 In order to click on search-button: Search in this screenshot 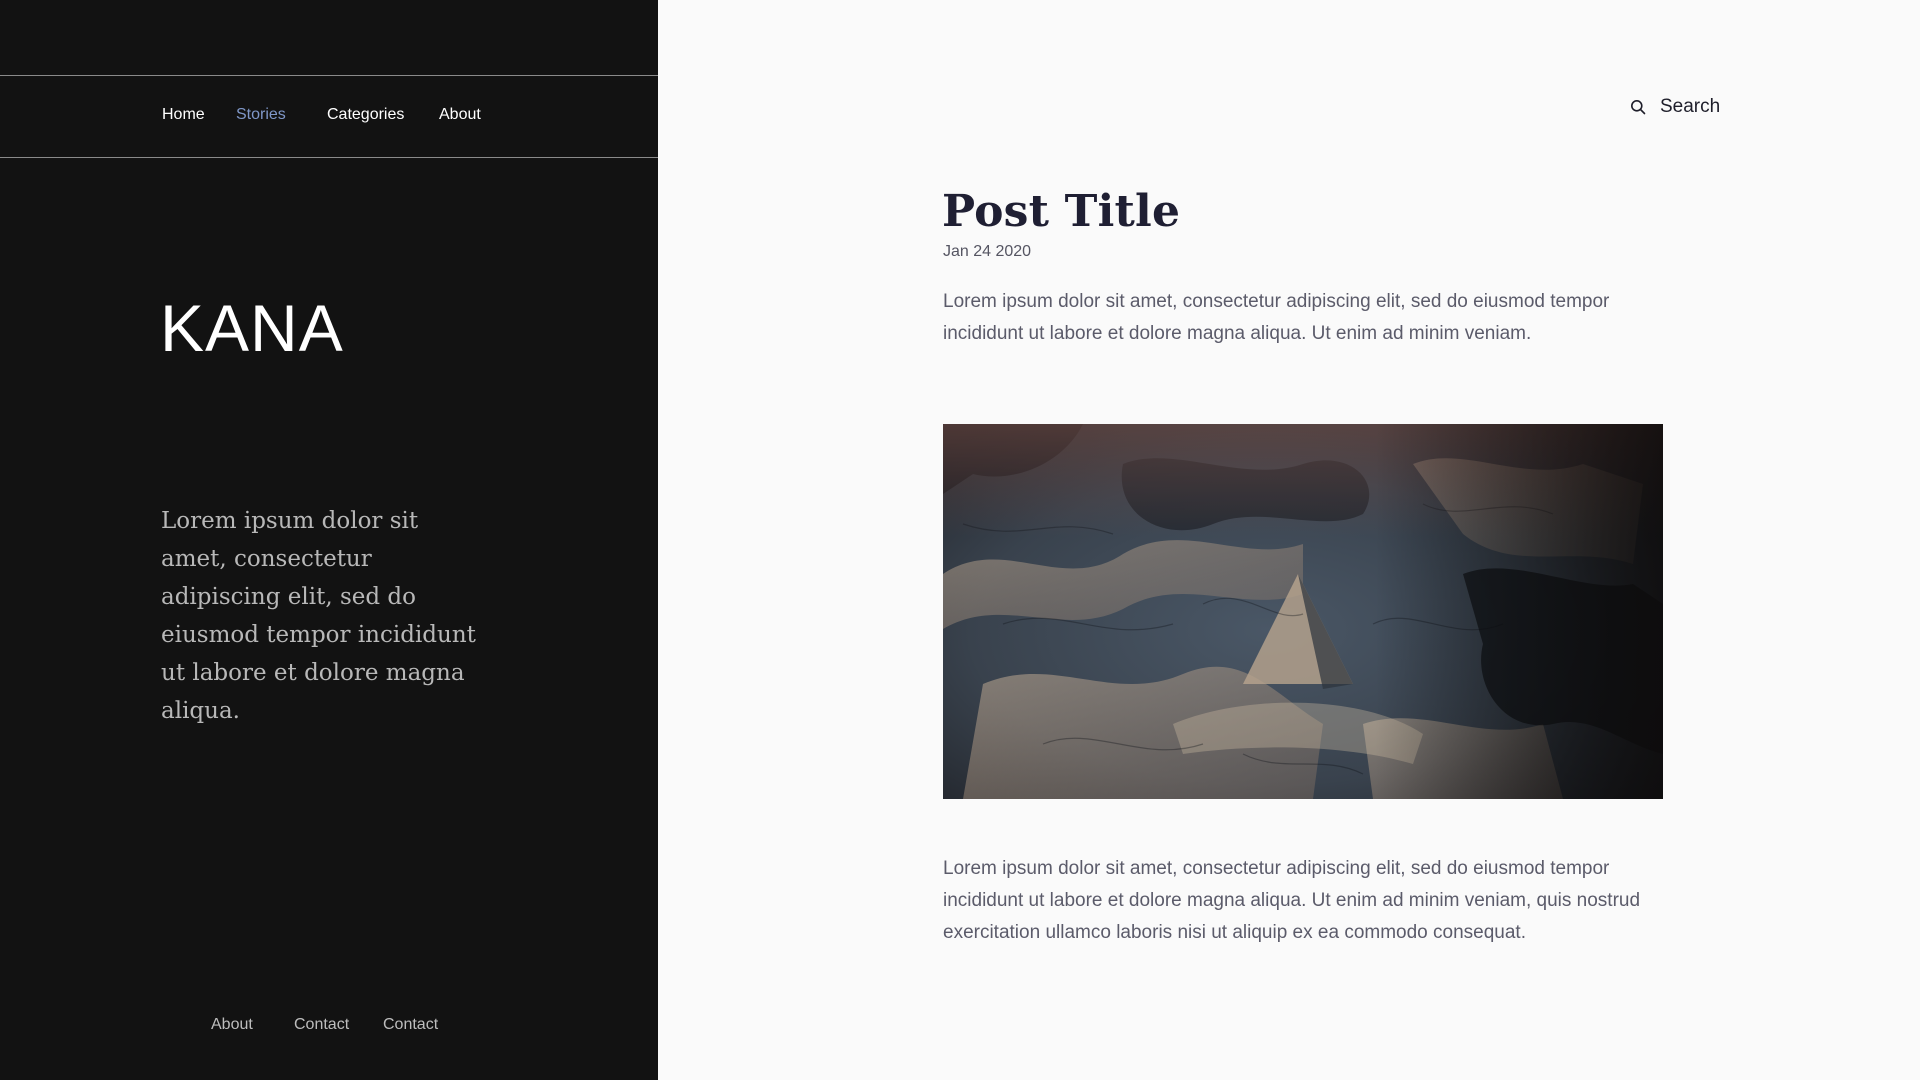, I will do `click(1675, 107)`.